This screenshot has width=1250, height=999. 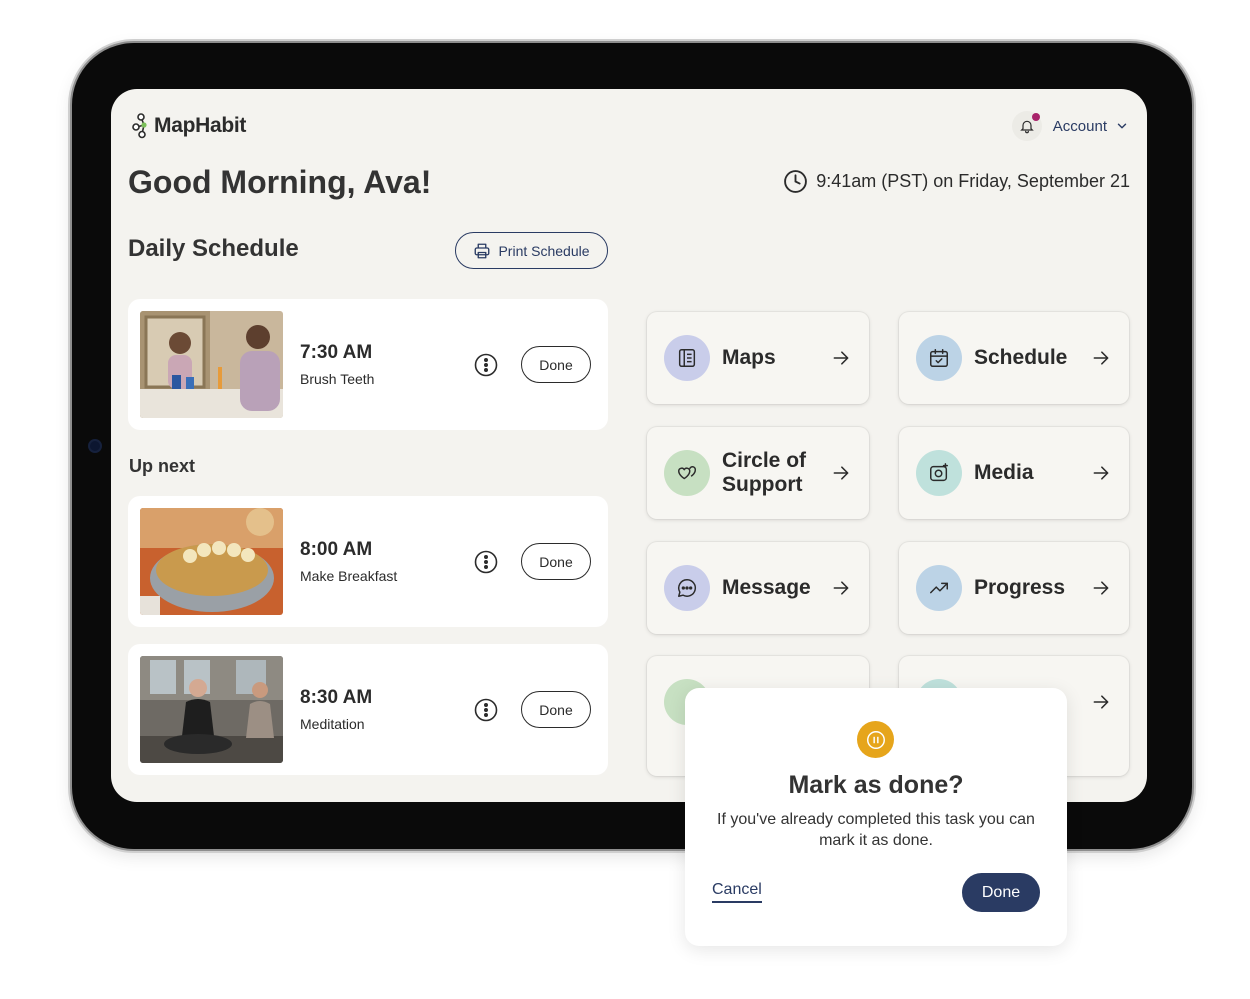 I want to click on schedule-item-time: 8:30 AM, so click(x=336, y=697).